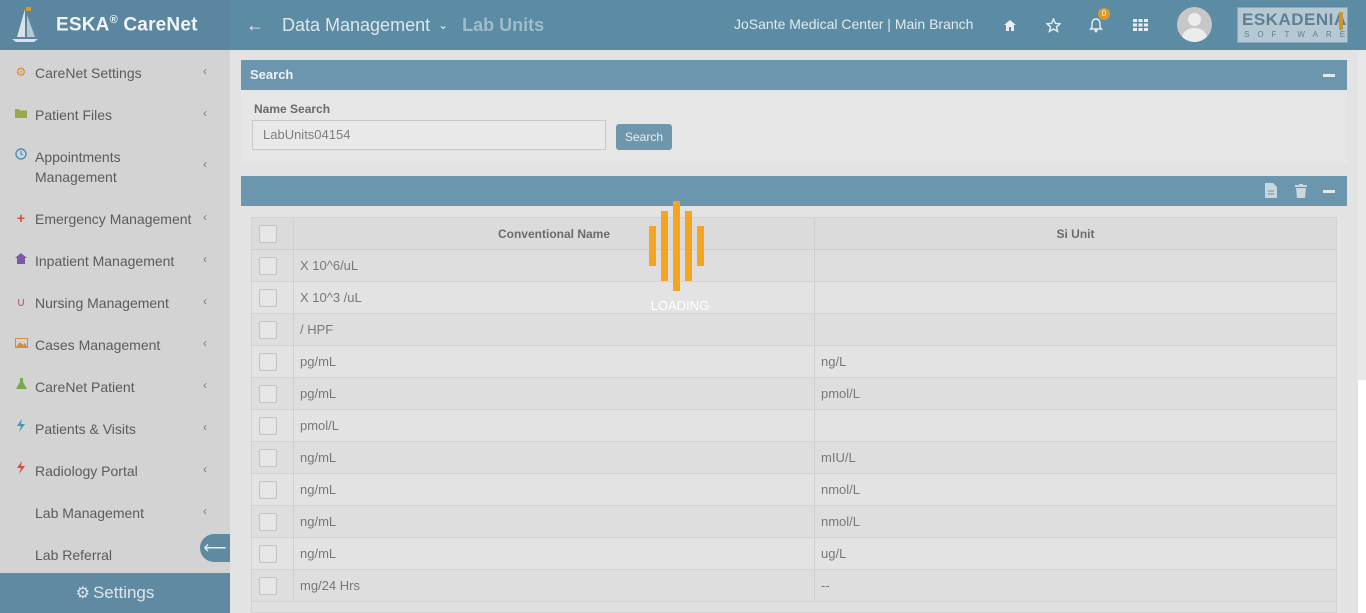 The height and width of the screenshot is (613, 1366). Describe the element at coordinates (443, 25) in the screenshot. I see `chevron-down-icon: ⌄` at that location.